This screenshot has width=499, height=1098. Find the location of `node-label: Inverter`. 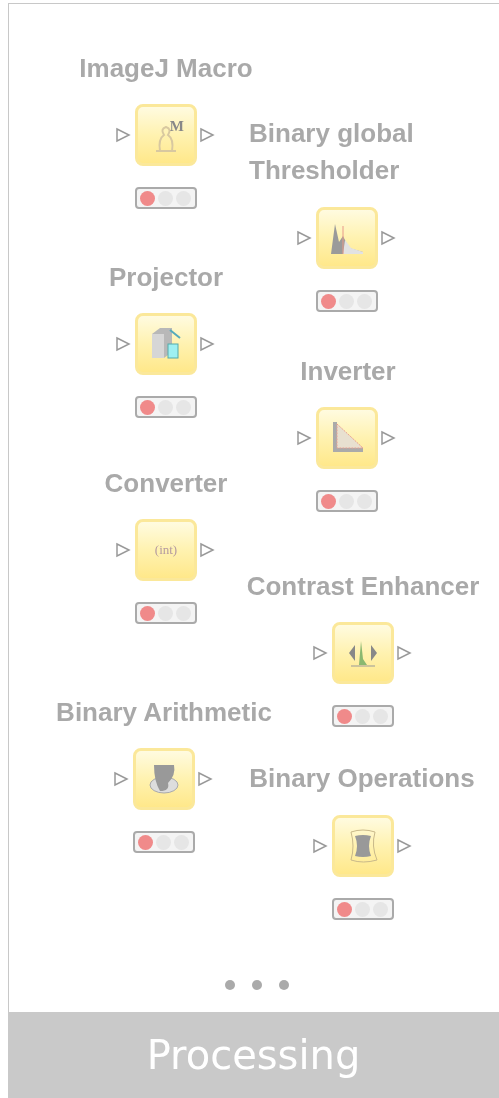

node-label: Inverter is located at coordinates (348, 371).